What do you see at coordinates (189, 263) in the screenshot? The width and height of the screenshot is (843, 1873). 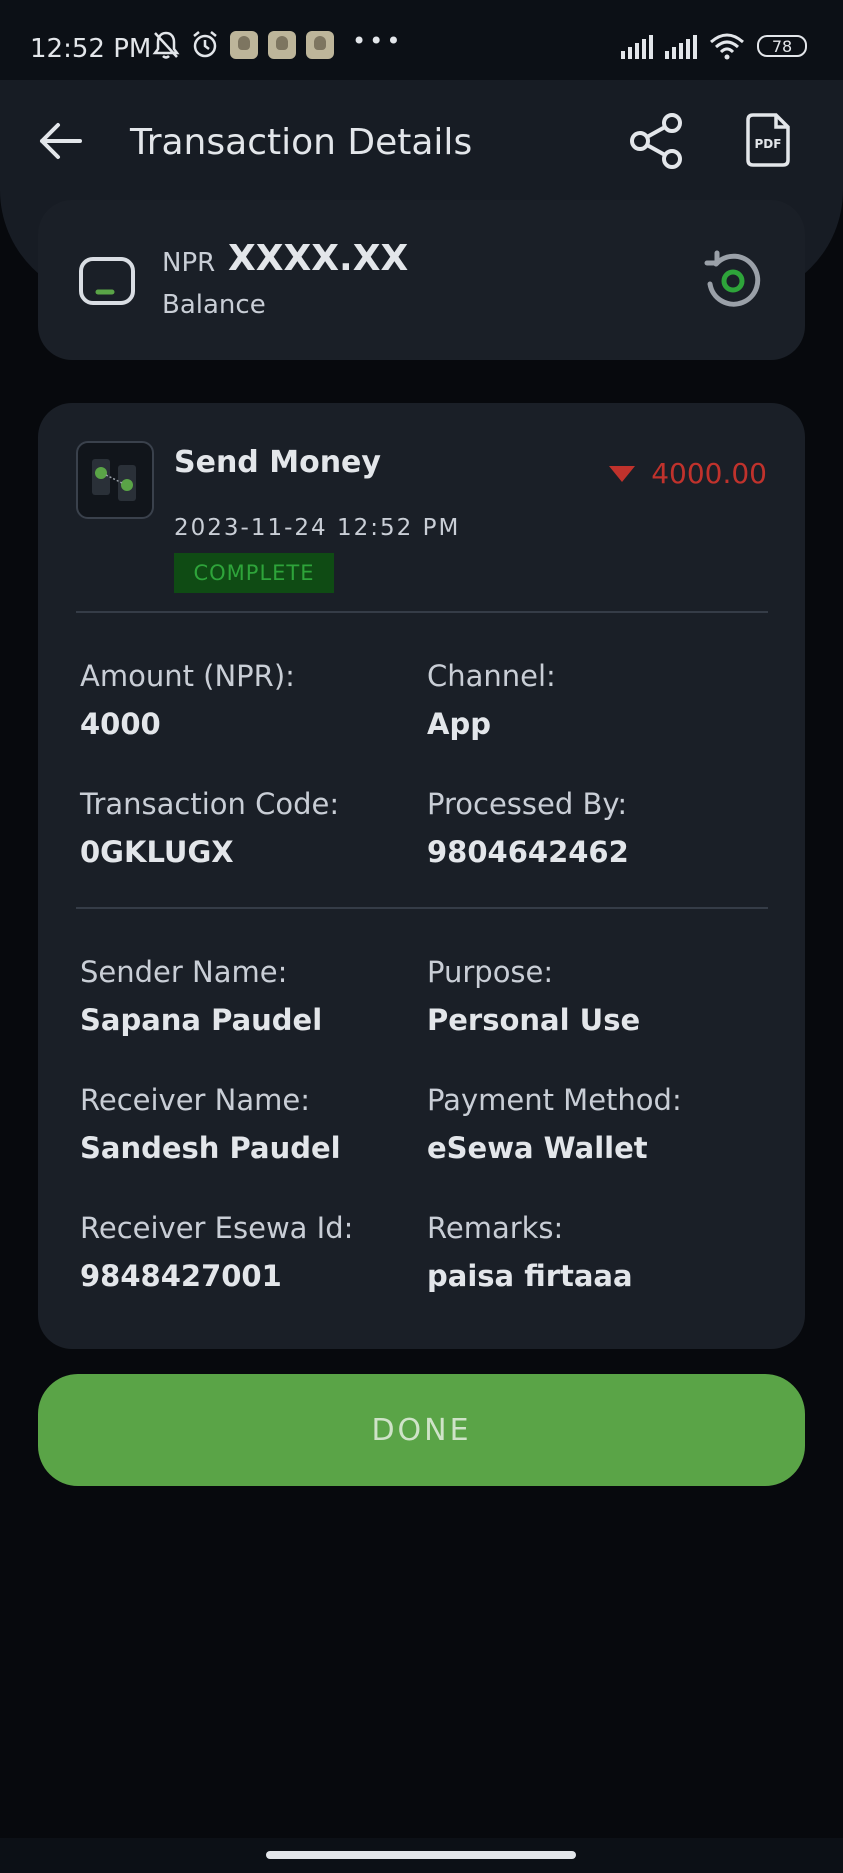 I see `balance-currency: NPR` at bounding box center [189, 263].